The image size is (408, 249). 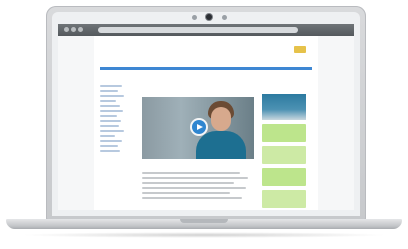 What do you see at coordinates (284, 107) in the screenshot?
I see `promo-image` at bounding box center [284, 107].